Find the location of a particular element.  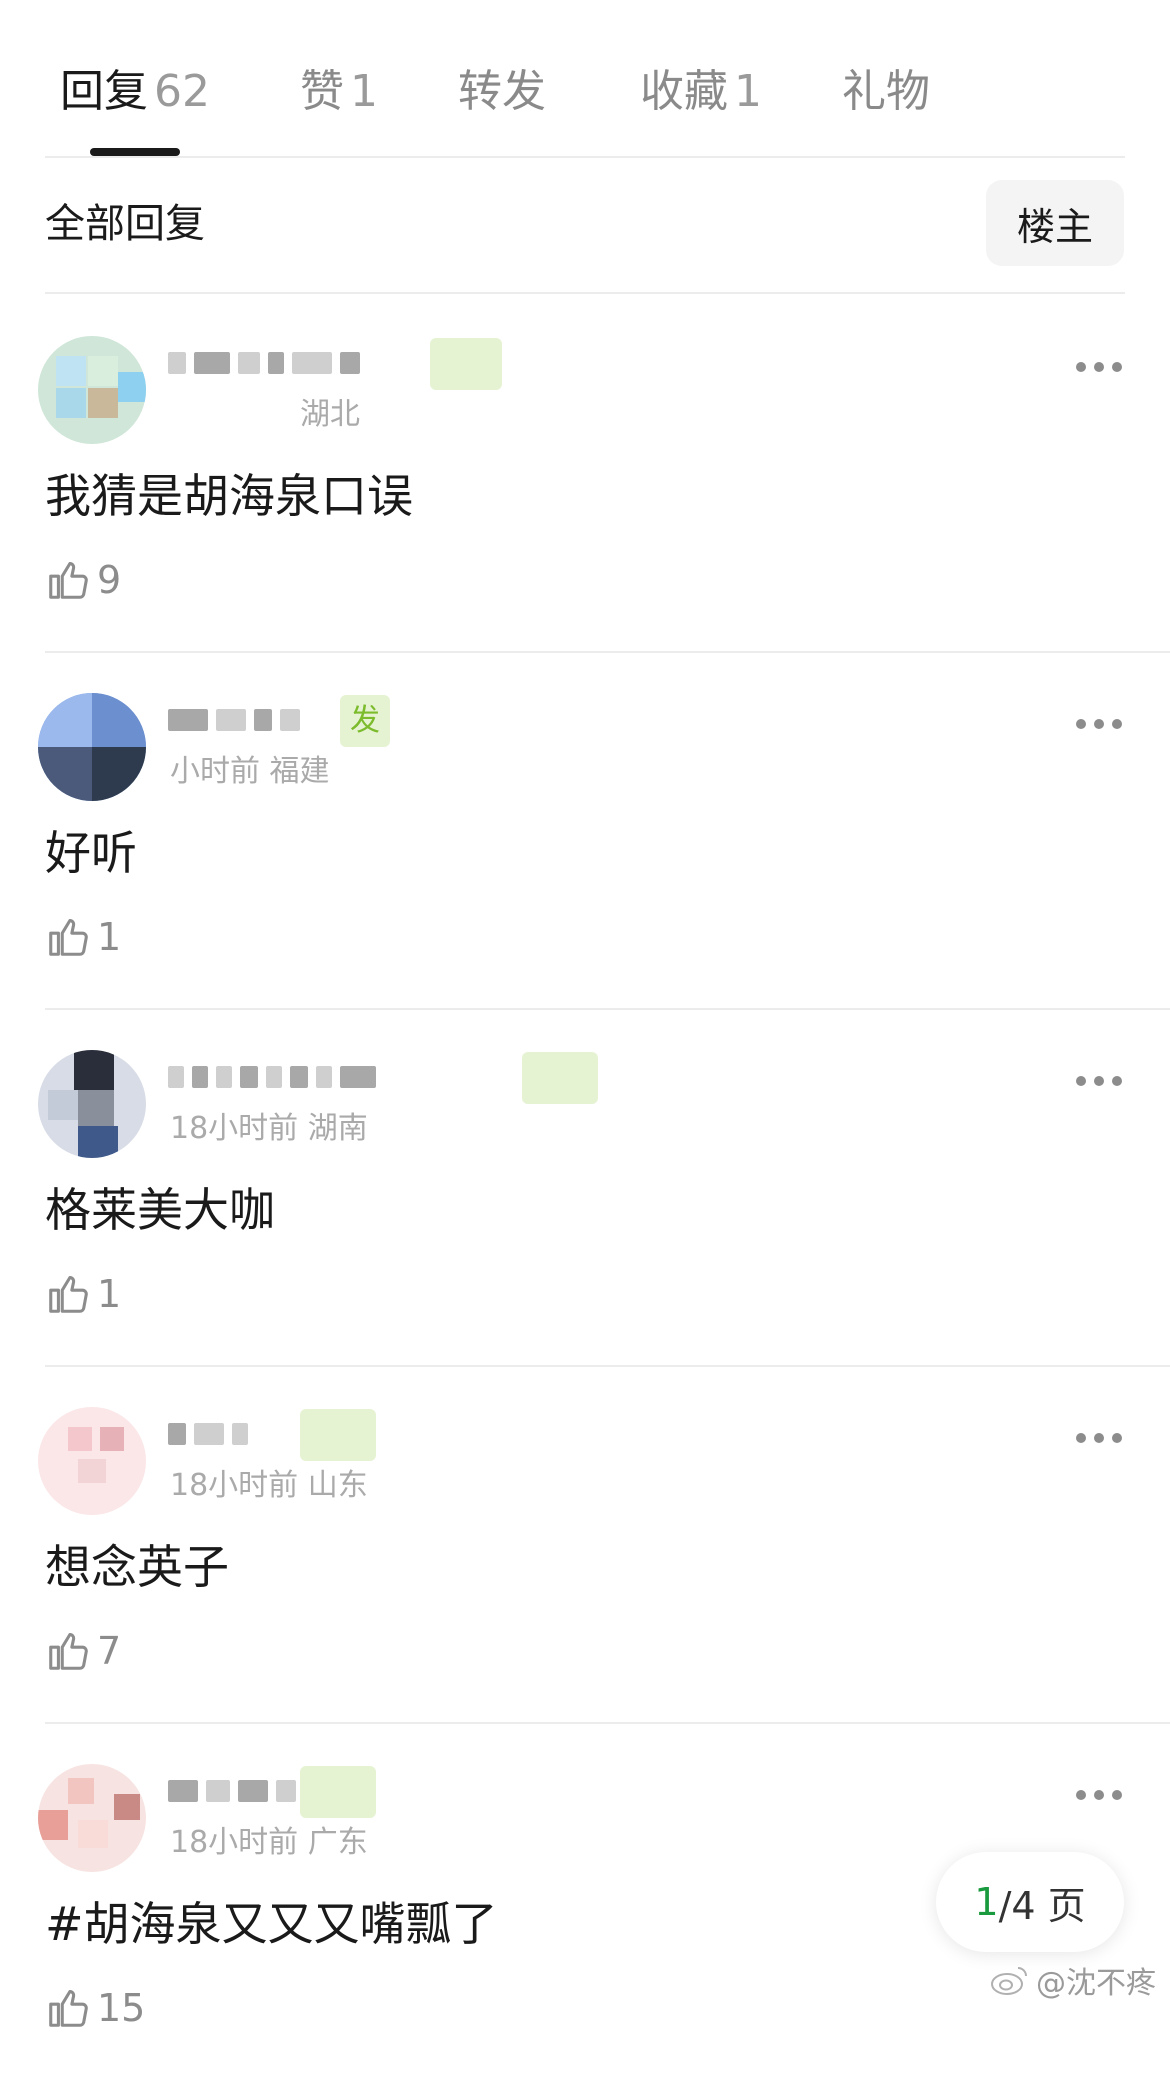

like-count: 15 is located at coordinates (121, 2008).